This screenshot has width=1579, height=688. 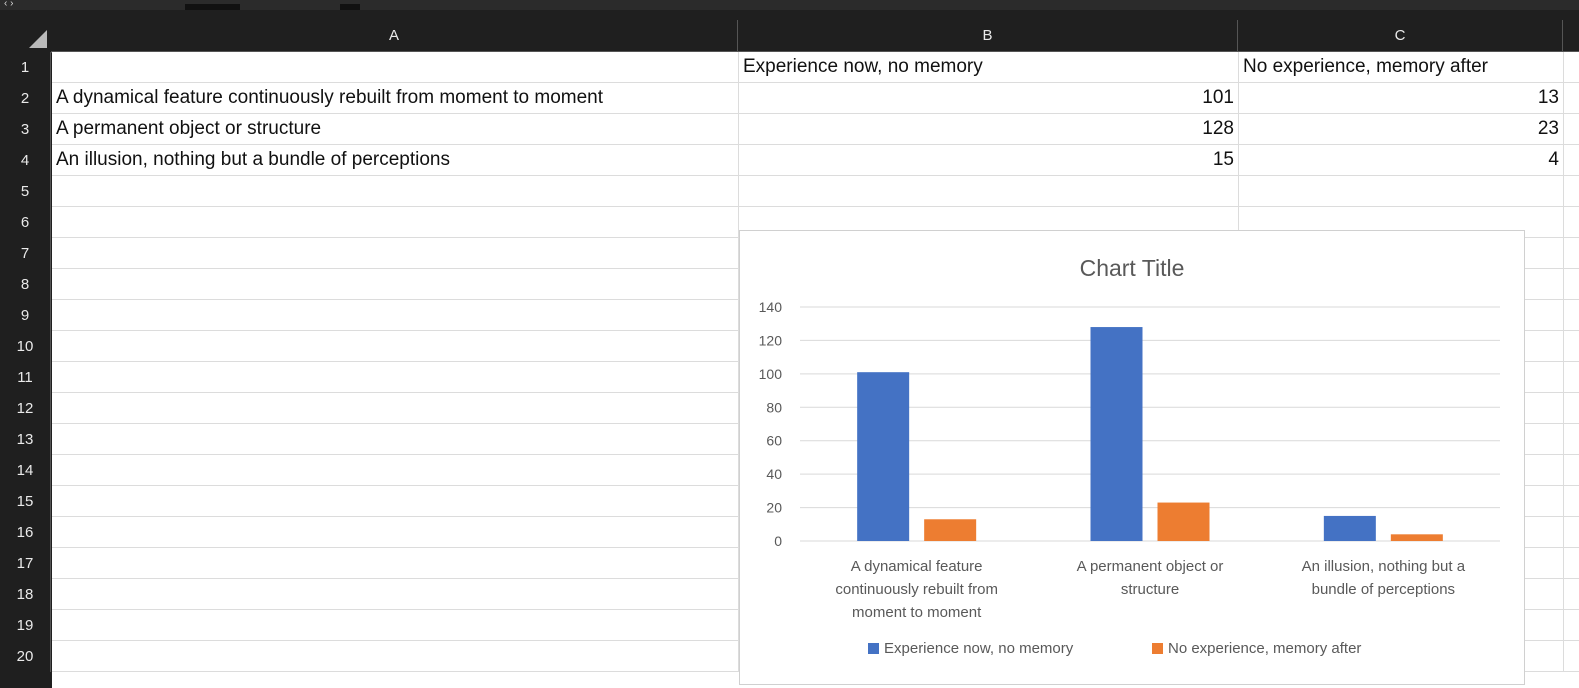 What do you see at coordinates (25, 222) in the screenshot?
I see `row-header-6: 6` at bounding box center [25, 222].